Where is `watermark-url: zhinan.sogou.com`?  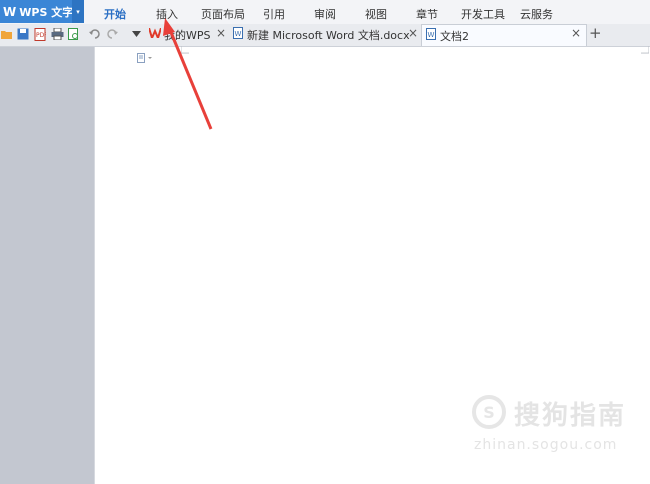
watermark-url: zhinan.sogou.com is located at coordinates (546, 445).